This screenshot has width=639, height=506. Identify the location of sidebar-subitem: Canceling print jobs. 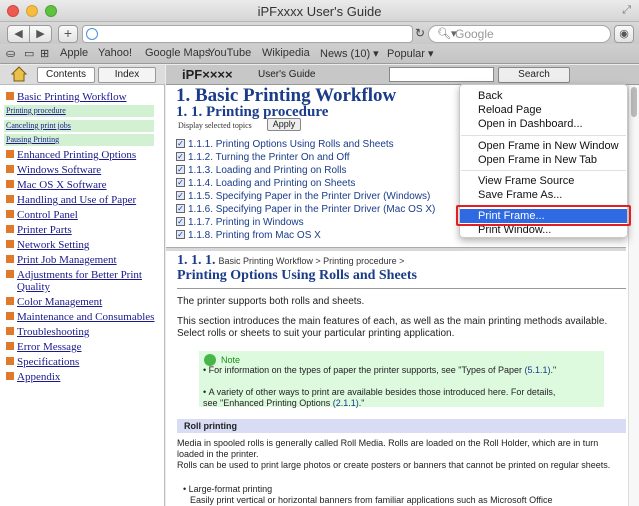
(79, 126).